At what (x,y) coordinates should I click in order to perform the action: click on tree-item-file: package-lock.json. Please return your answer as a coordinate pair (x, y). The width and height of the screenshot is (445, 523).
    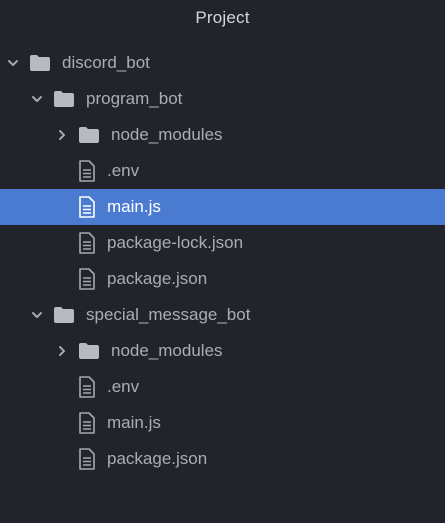
    Looking at the image, I should click on (222, 243).